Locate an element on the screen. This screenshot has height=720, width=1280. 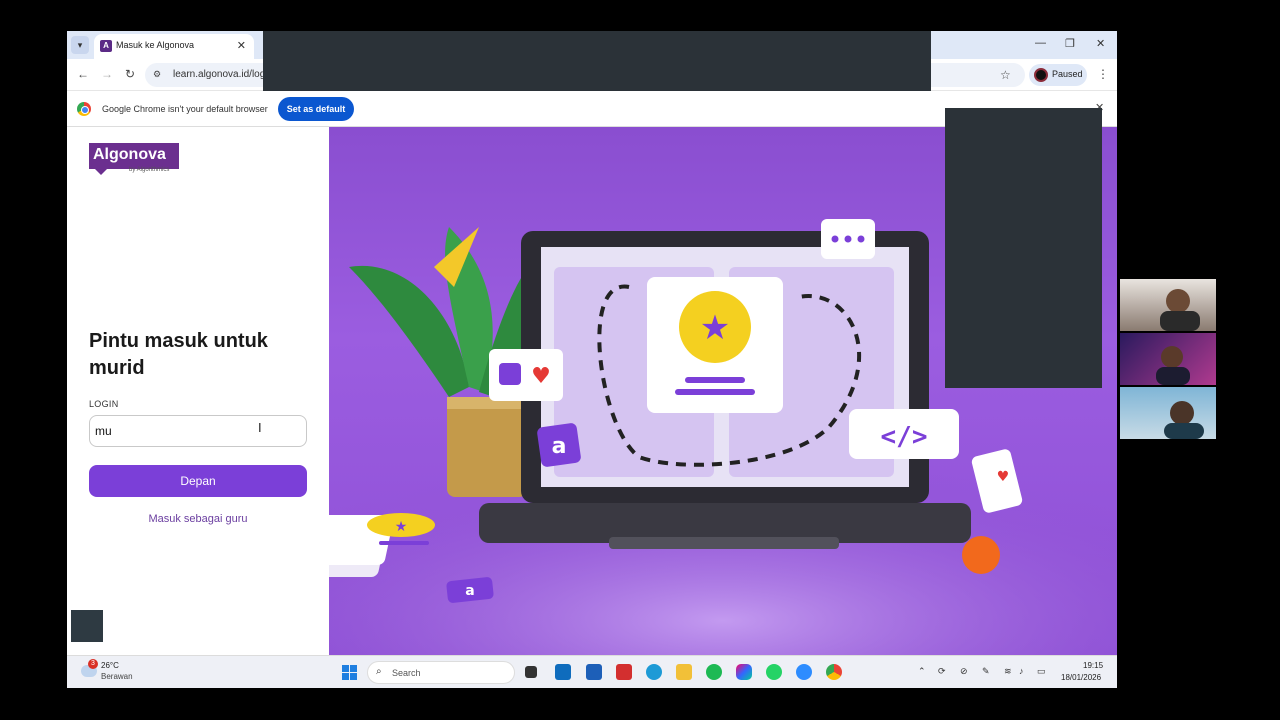
zoom-icon is located at coordinates (804, 672).